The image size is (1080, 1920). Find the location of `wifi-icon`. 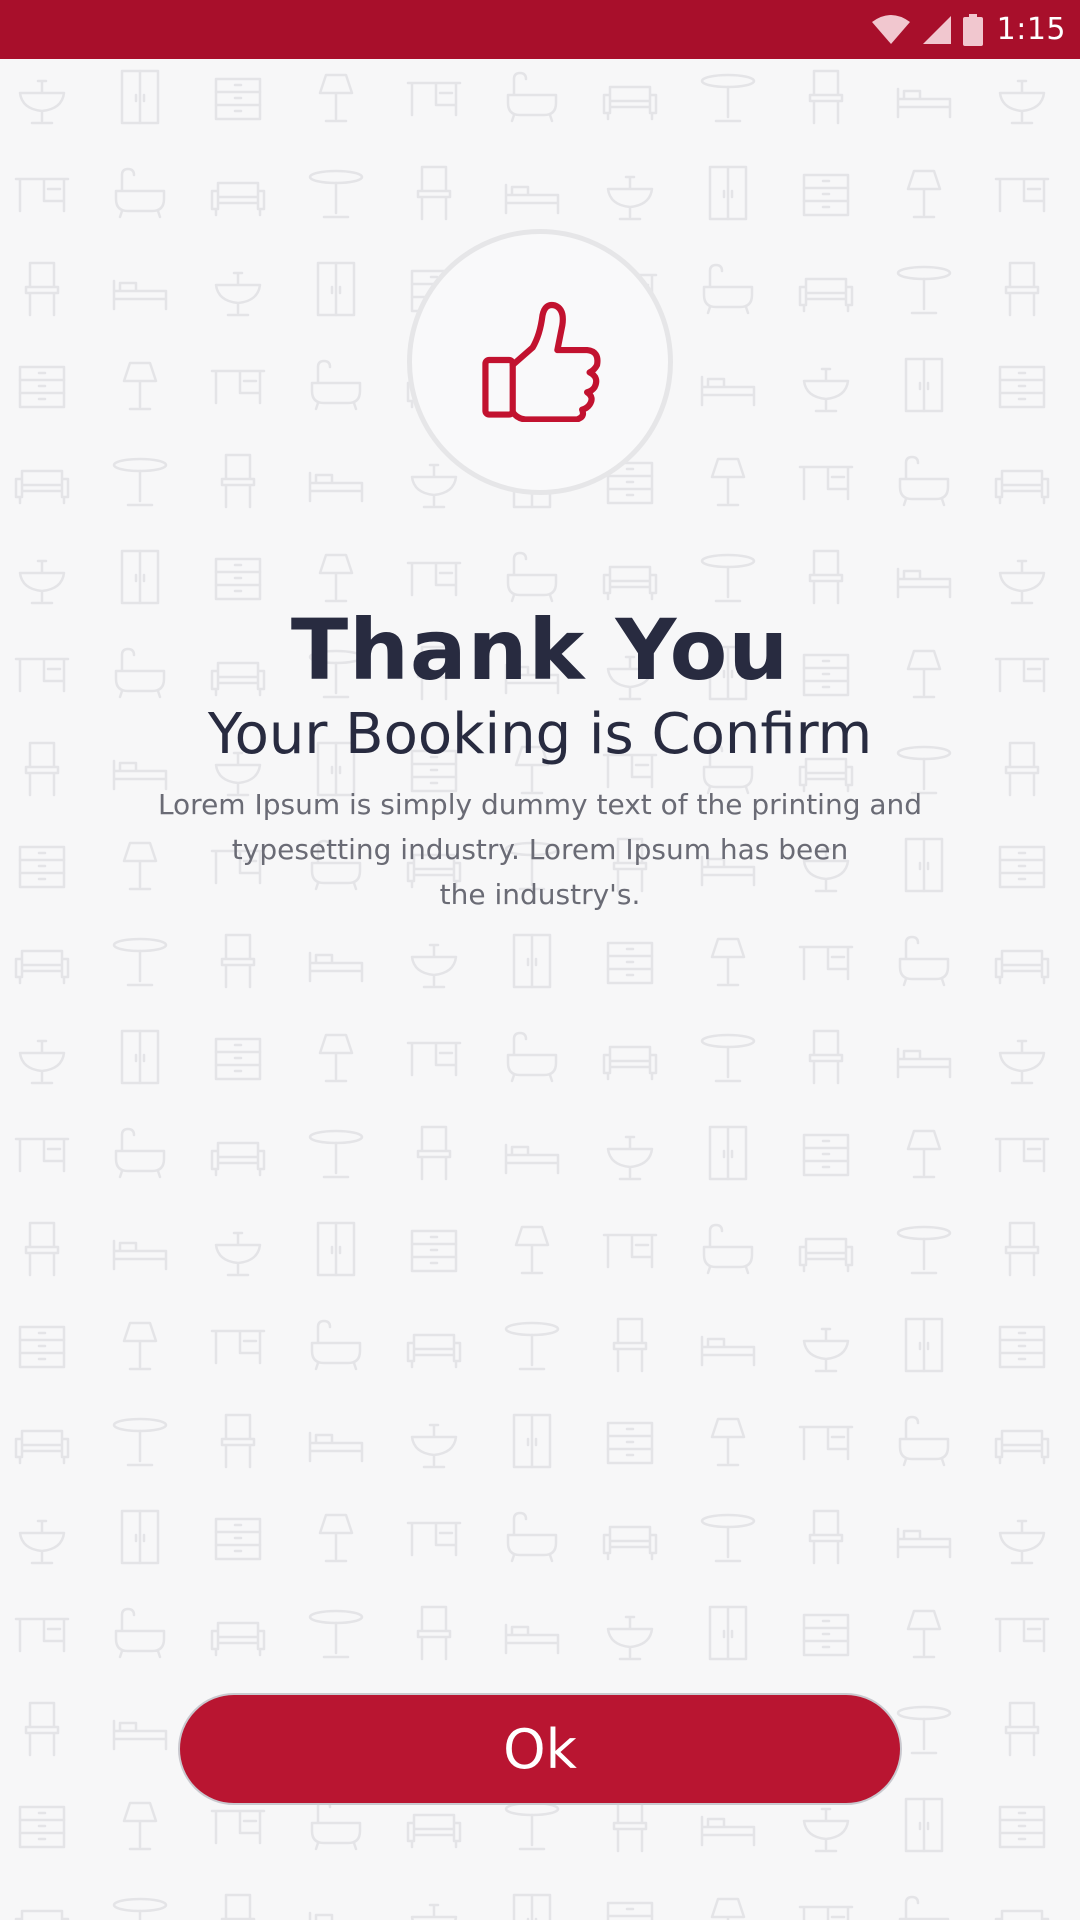

wifi-icon is located at coordinates (891, 30).